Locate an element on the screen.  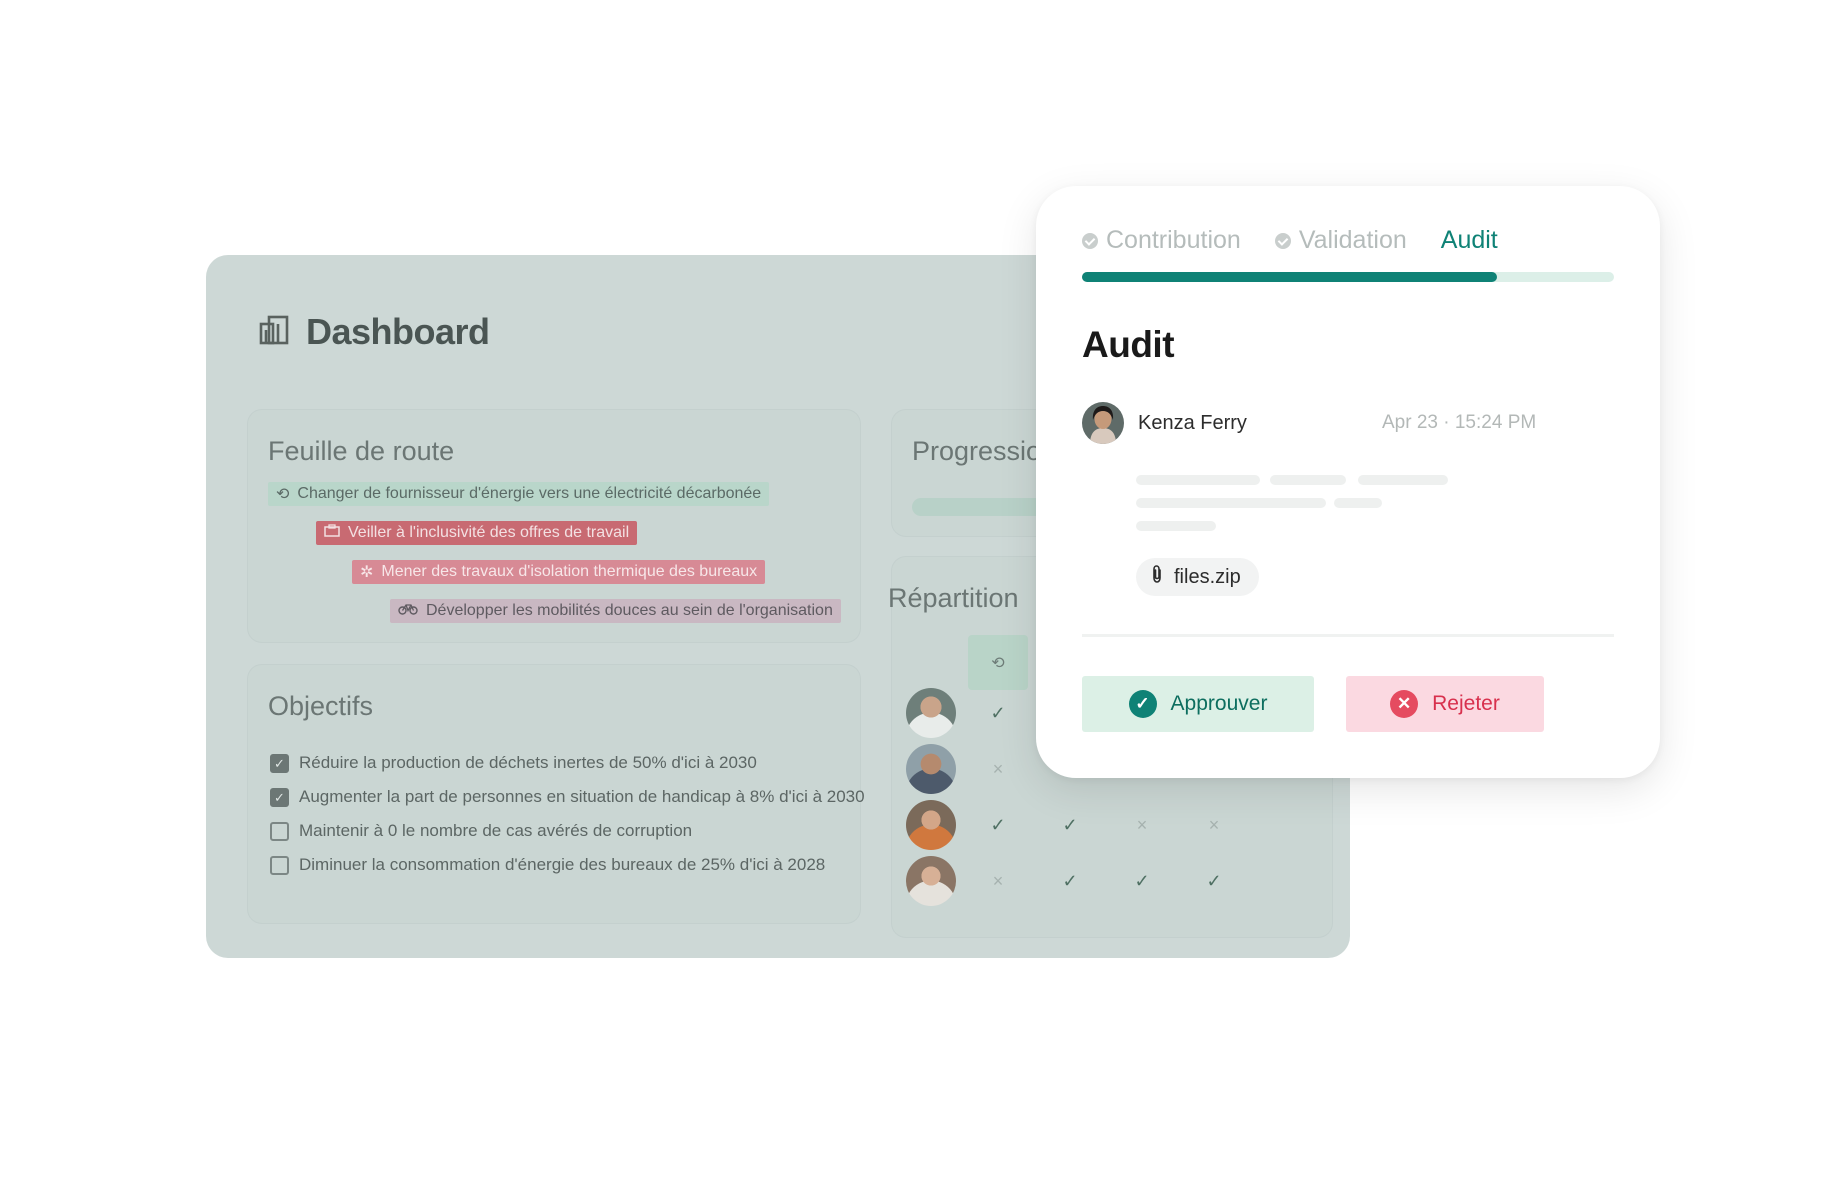
attachment-name: files.zip is located at coordinates (1207, 576).